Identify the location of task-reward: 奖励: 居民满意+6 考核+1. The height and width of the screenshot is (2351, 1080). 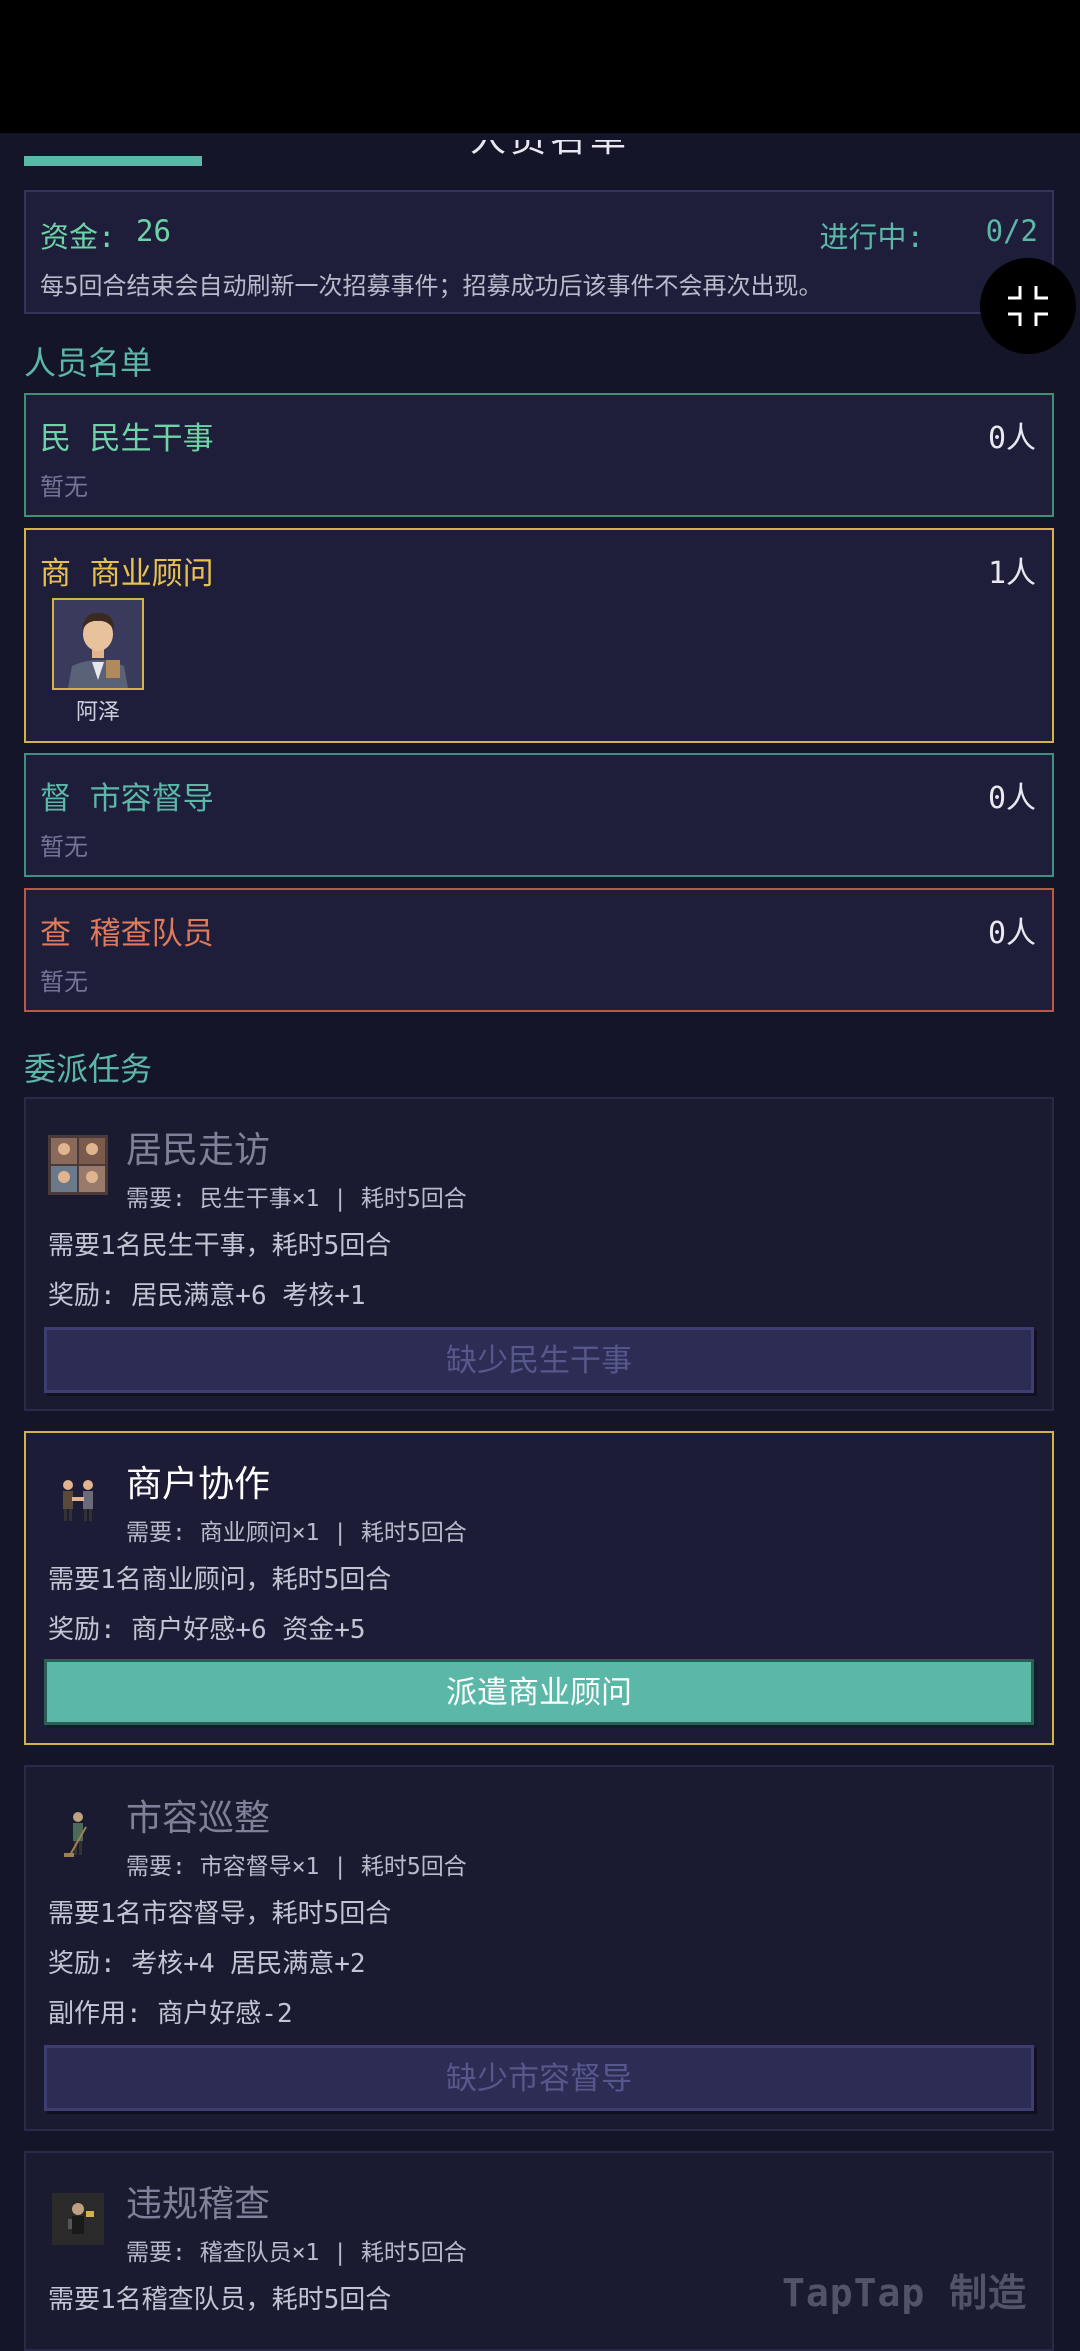
(207, 1296).